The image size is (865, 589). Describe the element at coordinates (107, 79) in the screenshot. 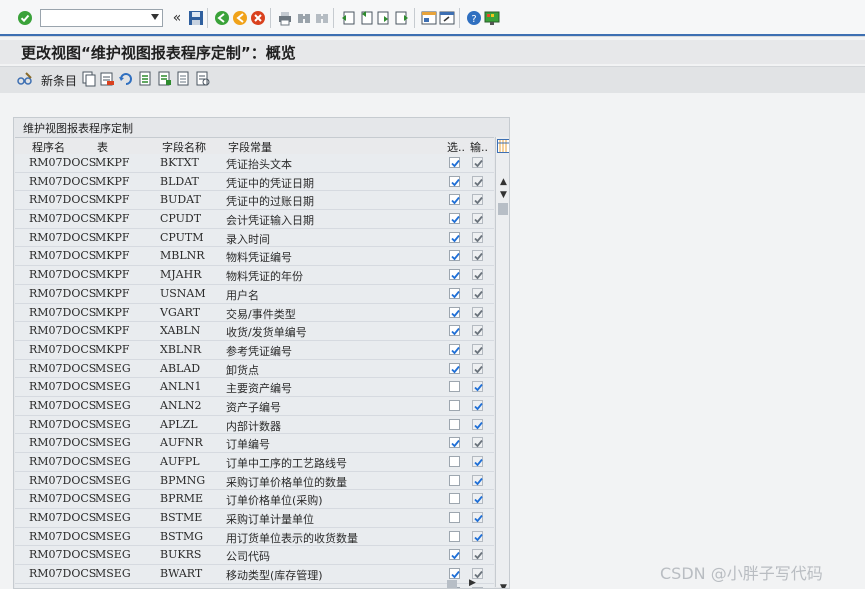

I see `delete-icon` at that location.